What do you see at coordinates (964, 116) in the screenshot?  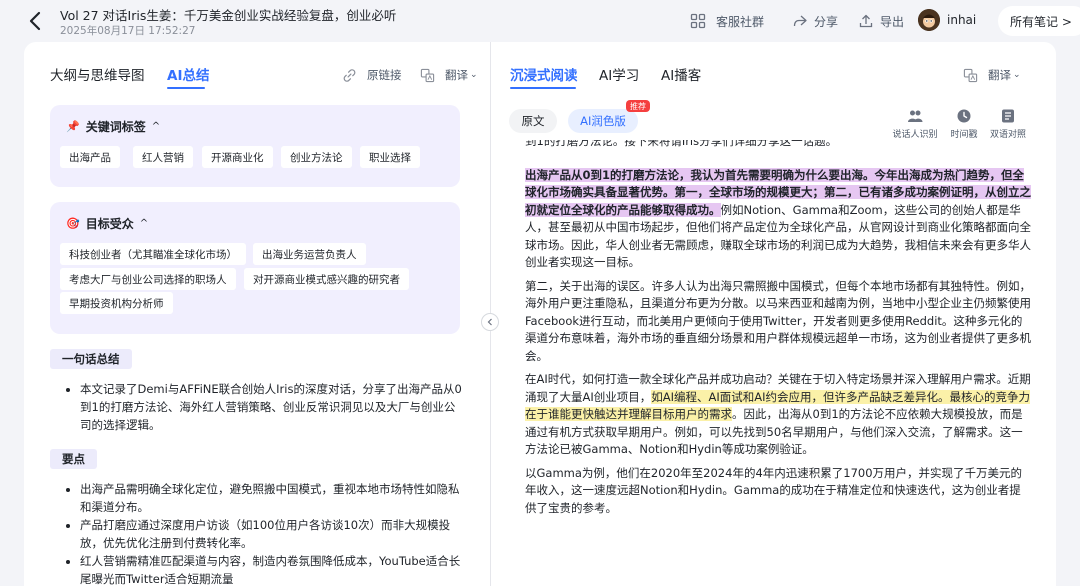 I see `clock-icon` at bounding box center [964, 116].